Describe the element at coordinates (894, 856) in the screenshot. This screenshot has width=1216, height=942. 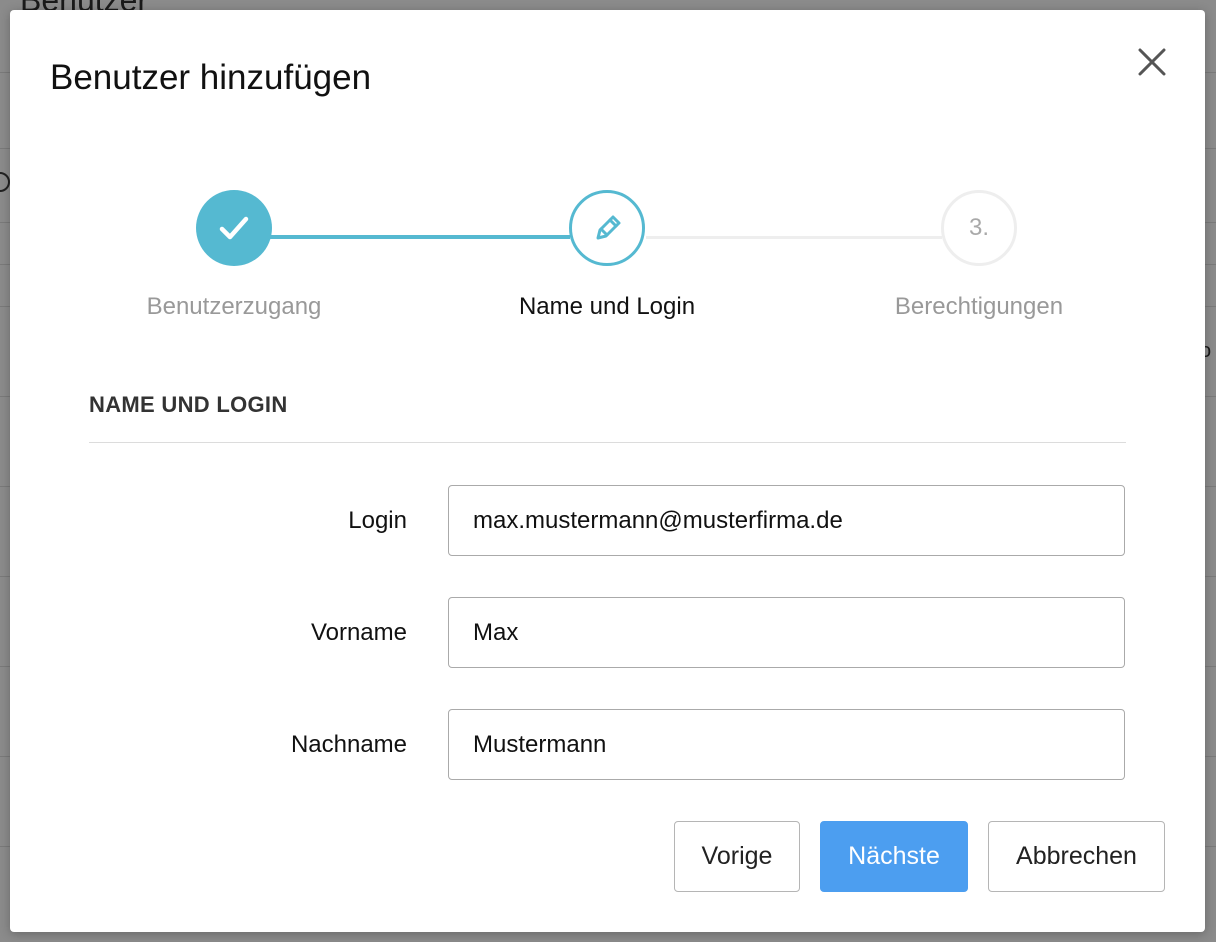
I see `next-button: Nächste` at that location.